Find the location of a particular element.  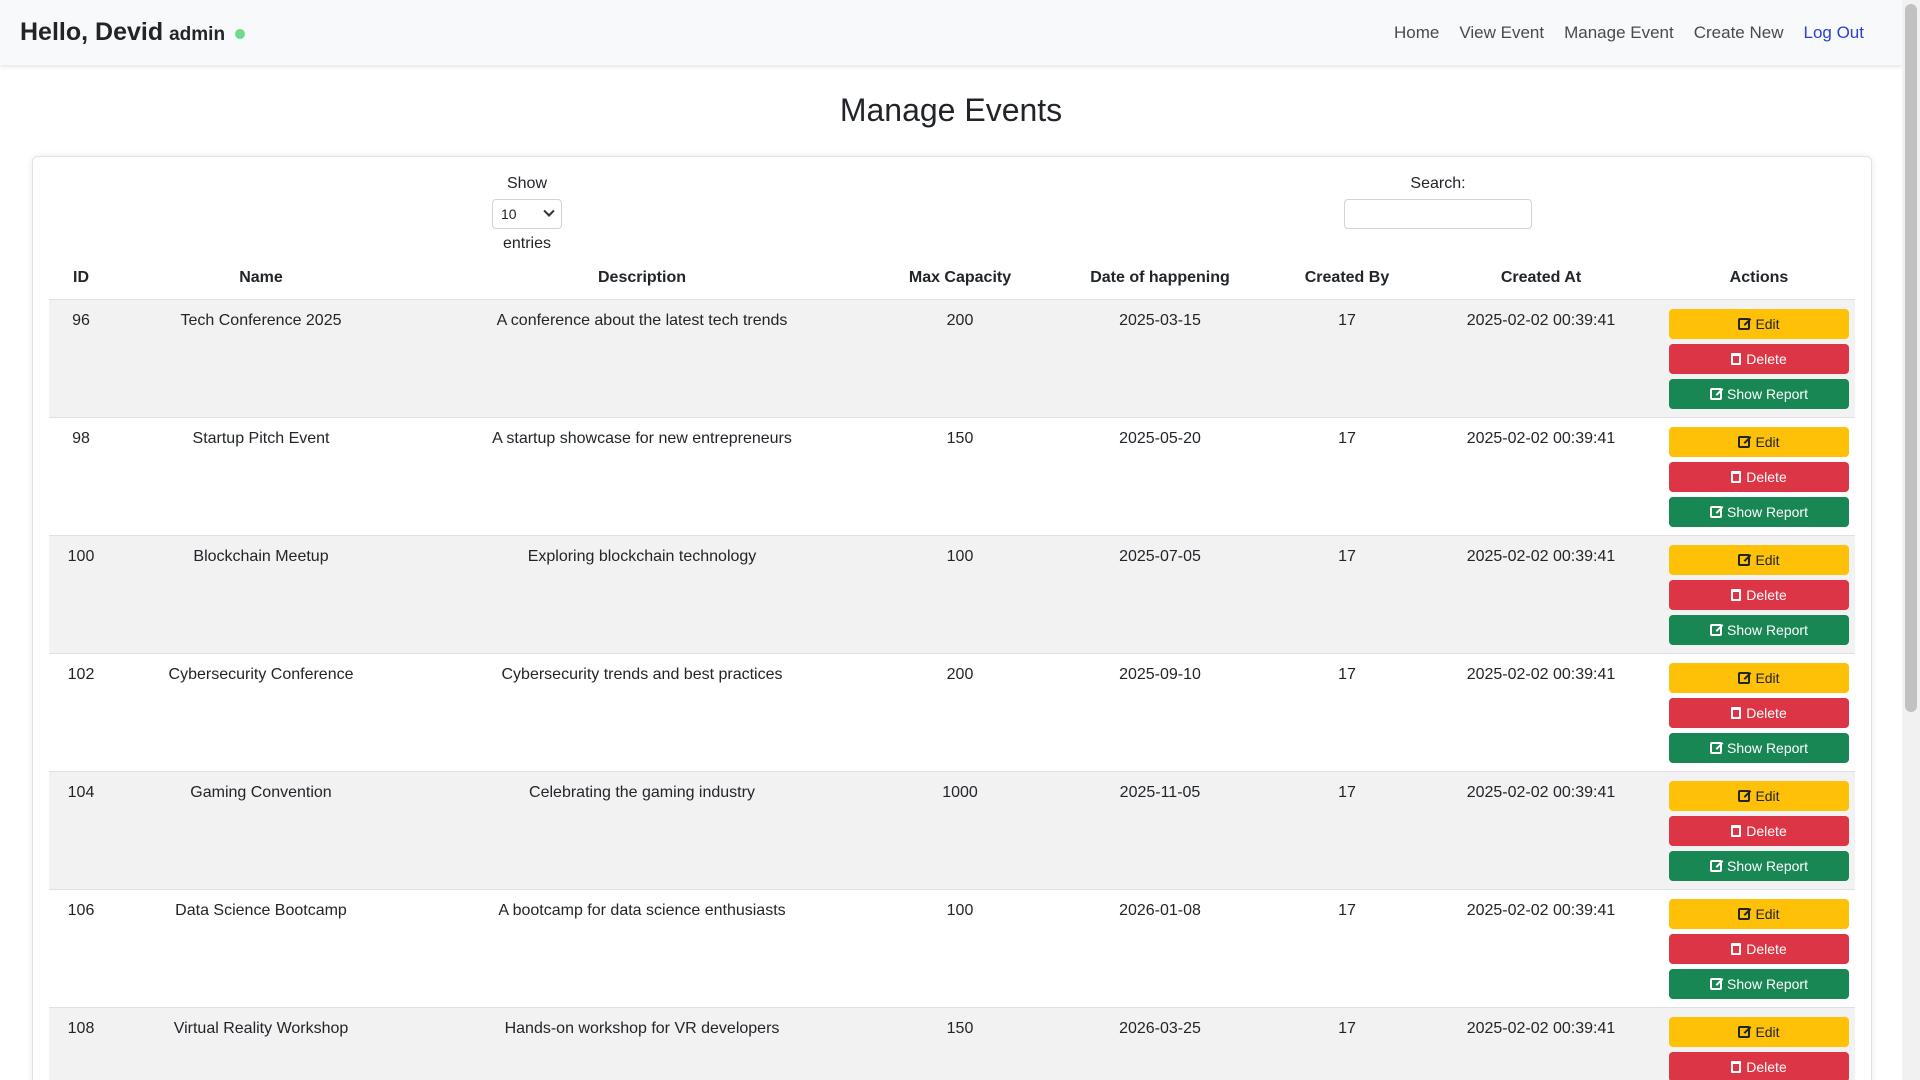

cell-date: 2025-05-20 is located at coordinates (1160, 476).